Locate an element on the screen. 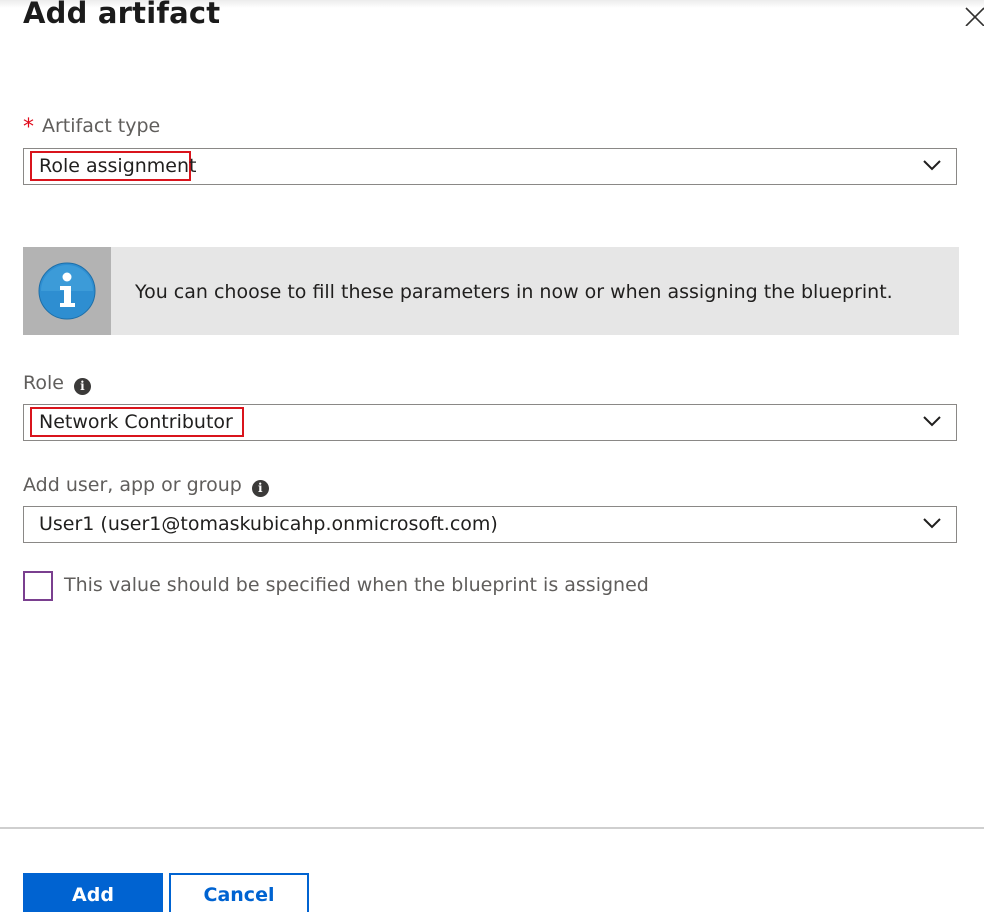 The image size is (984, 912). add-button: Add is located at coordinates (93, 892).